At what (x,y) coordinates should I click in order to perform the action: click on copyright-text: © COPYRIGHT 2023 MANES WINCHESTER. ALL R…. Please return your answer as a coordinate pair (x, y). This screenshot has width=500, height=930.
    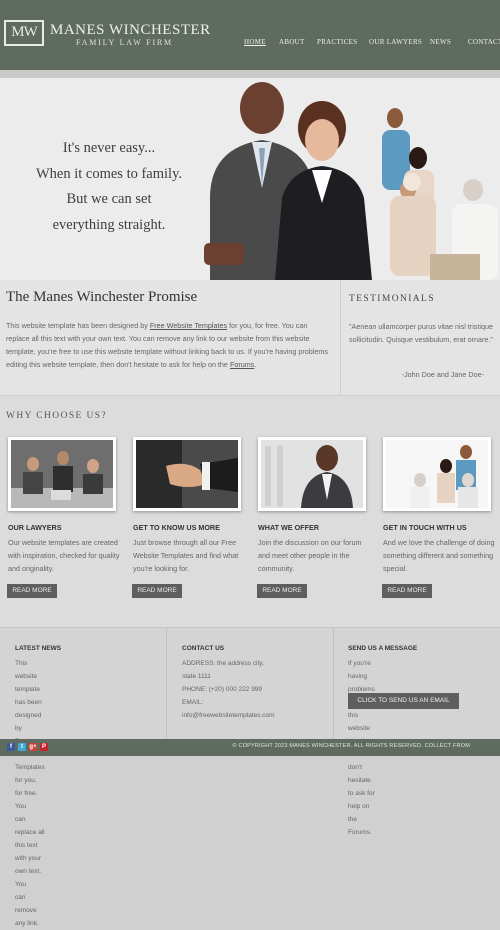
    Looking at the image, I should click on (351, 746).